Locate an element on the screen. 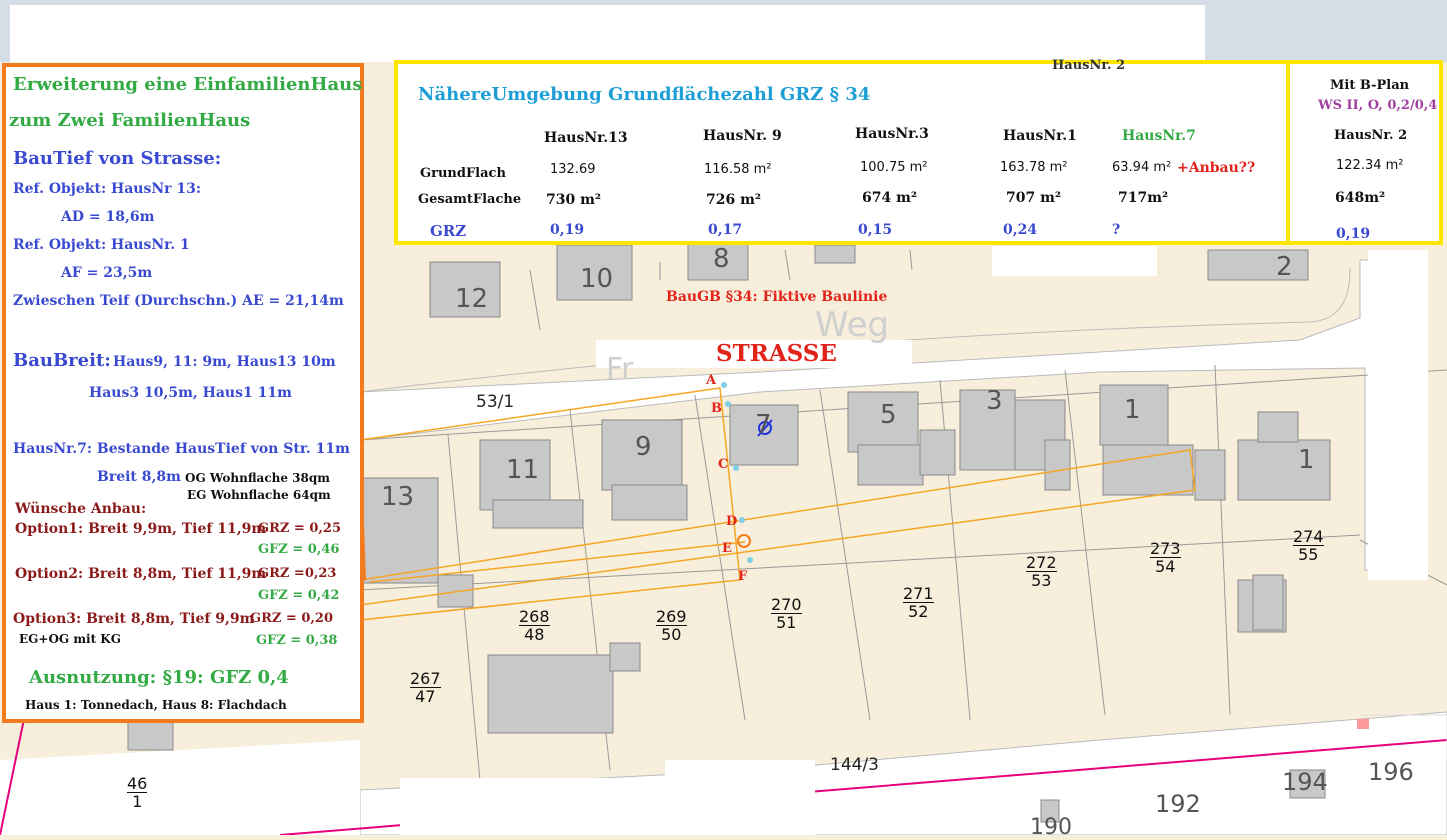  ref-object-1: Ref. Objekt: HausNr 13: is located at coordinates (107, 189).